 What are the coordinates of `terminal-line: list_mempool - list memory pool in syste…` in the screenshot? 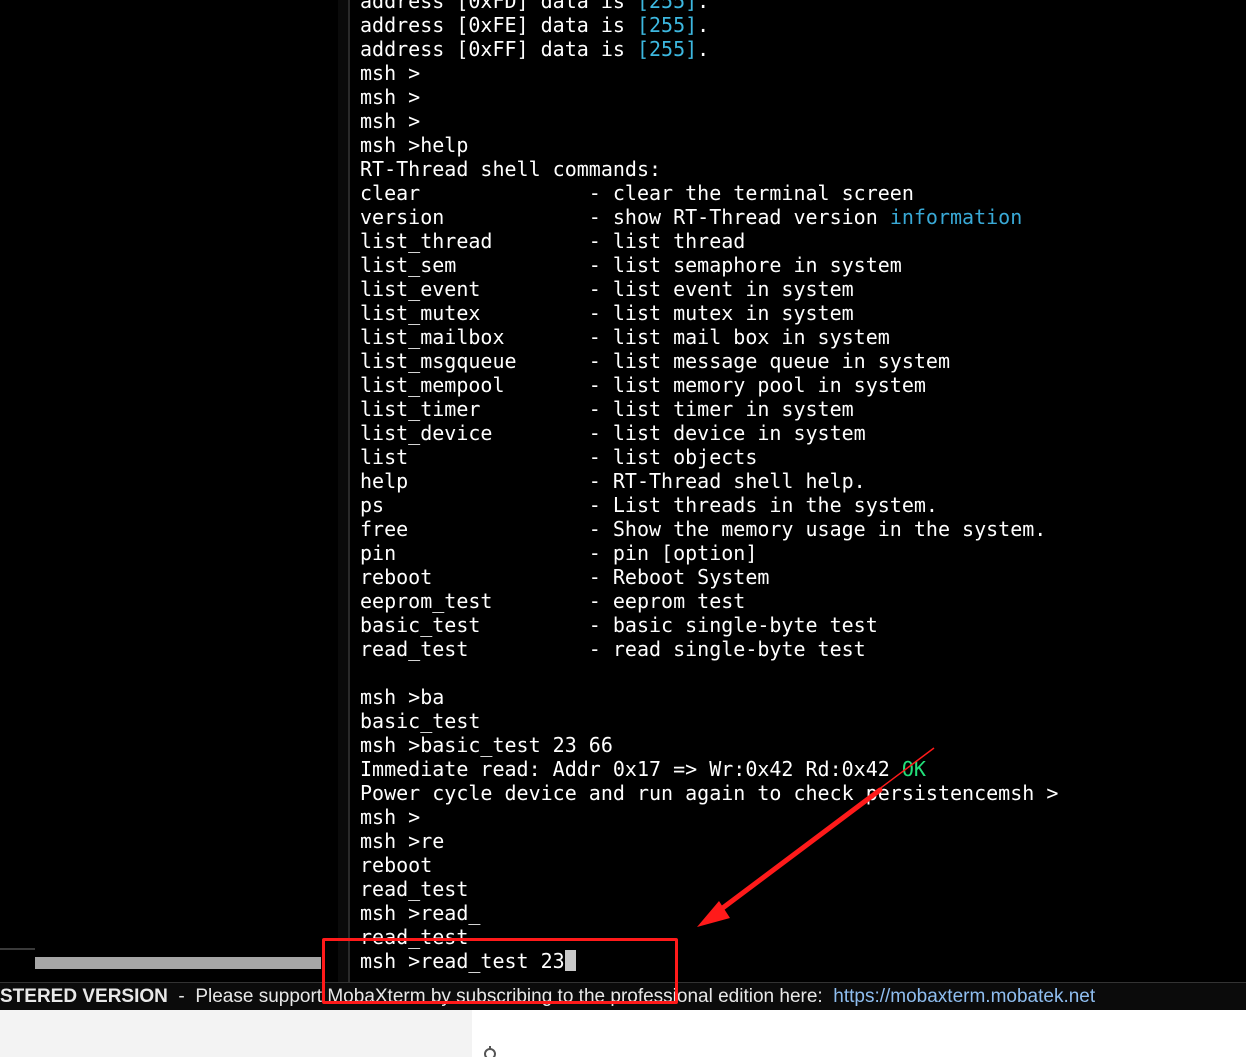 It's located at (800, 385).